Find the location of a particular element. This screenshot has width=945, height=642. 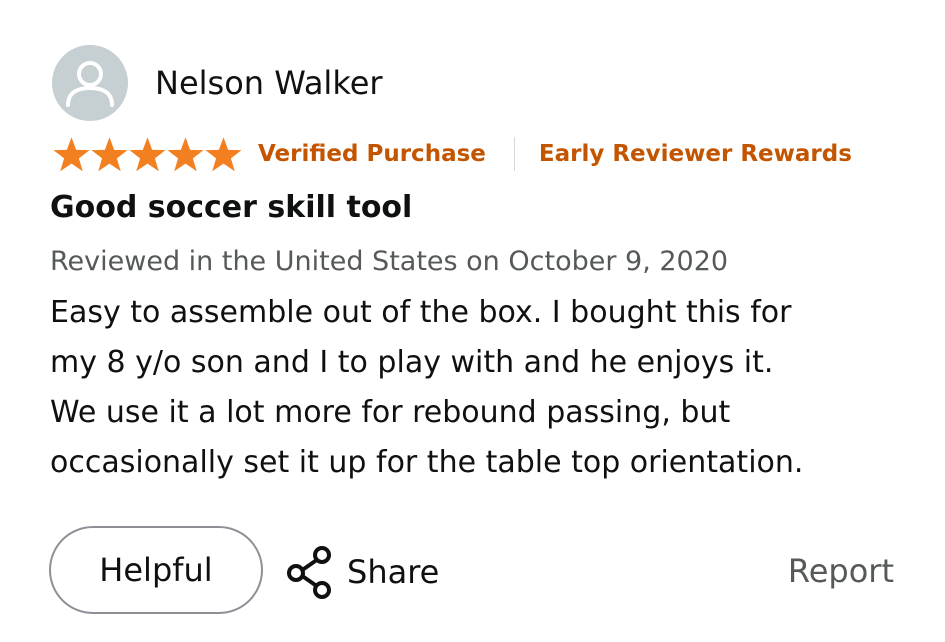

report-link: Report is located at coordinates (841, 571).